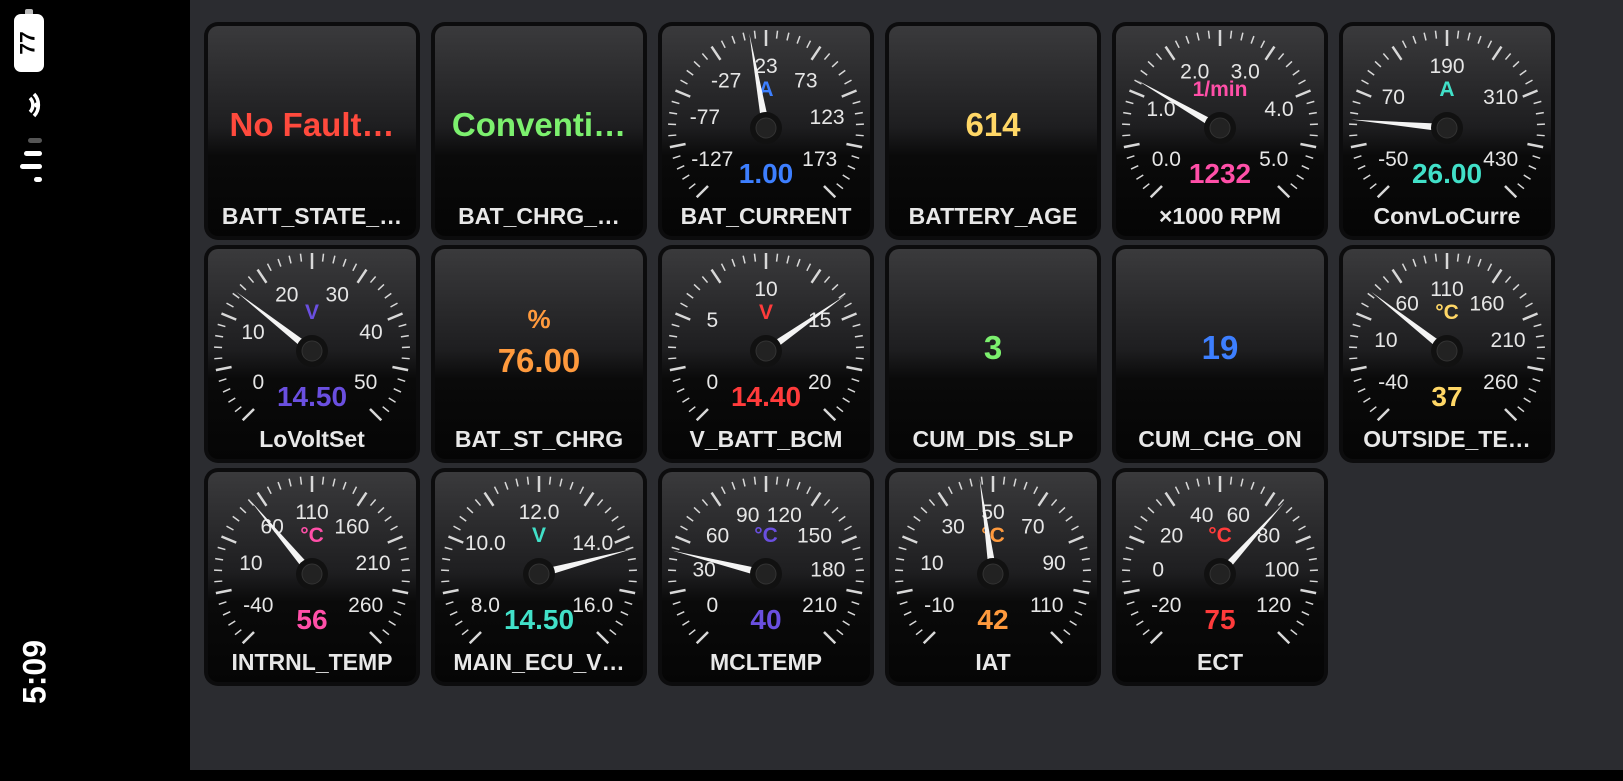  What do you see at coordinates (1220, 216) in the screenshot?
I see `gauge-label: ×1000 RPM` at bounding box center [1220, 216].